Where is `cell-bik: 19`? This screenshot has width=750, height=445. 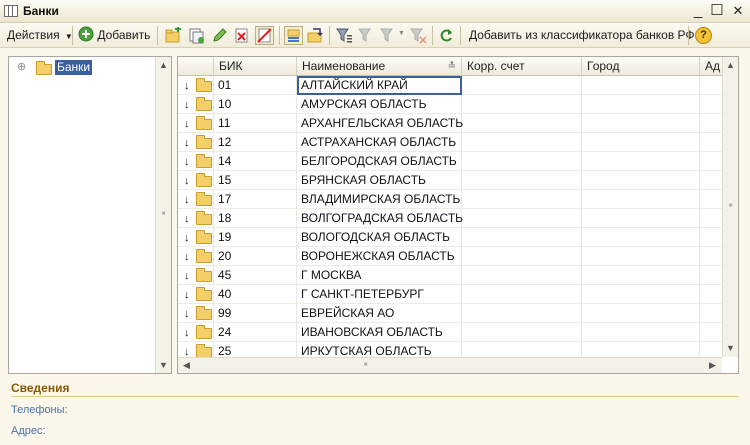
cell-bik: 19 is located at coordinates (255, 237).